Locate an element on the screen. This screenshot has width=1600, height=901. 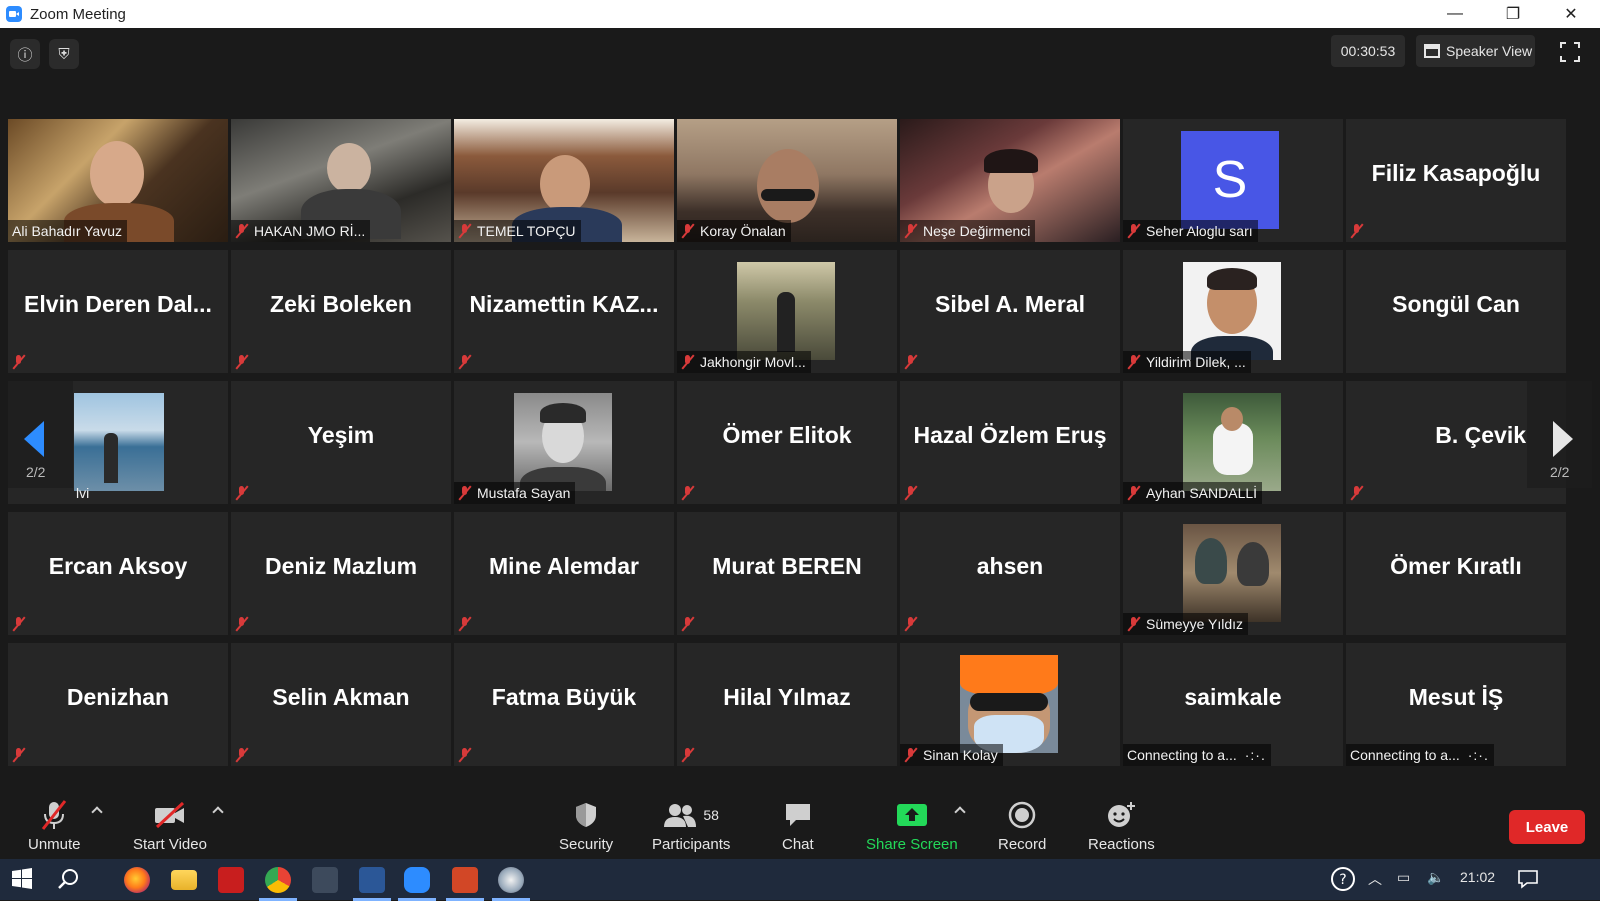
taskbar-clock: 21:02 is located at coordinates (1477, 877).